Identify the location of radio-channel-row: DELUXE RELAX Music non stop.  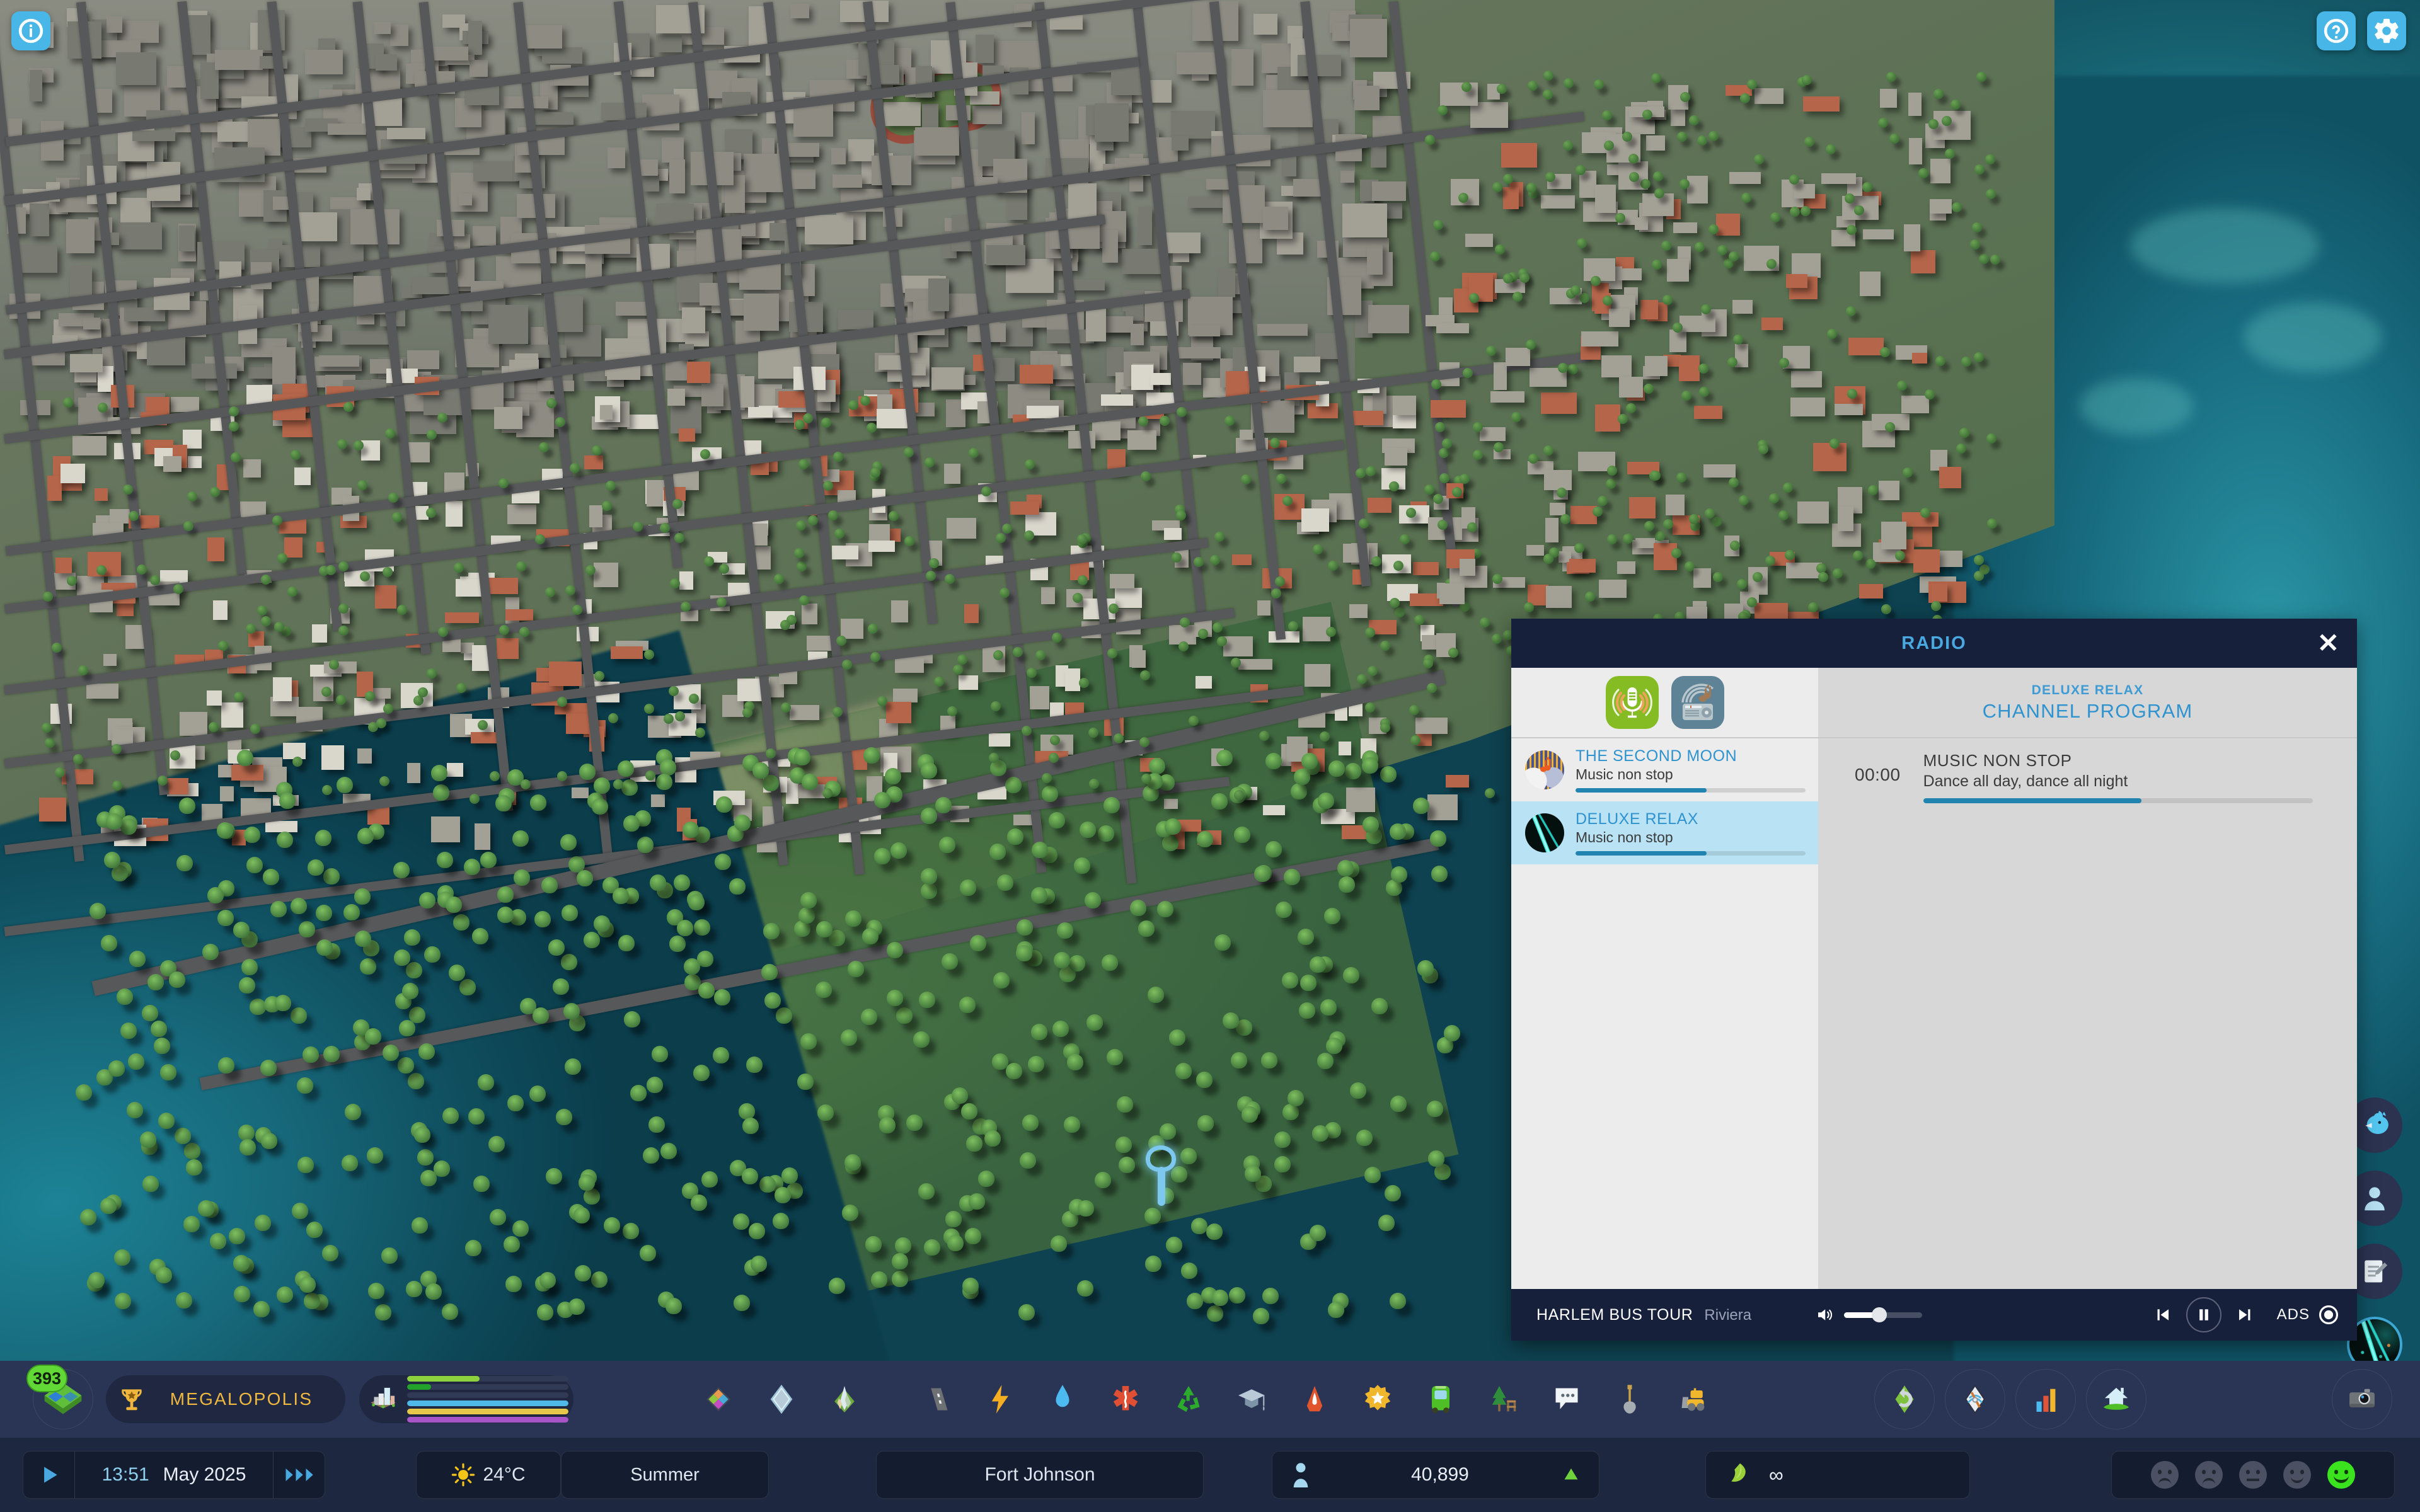
(1664, 832).